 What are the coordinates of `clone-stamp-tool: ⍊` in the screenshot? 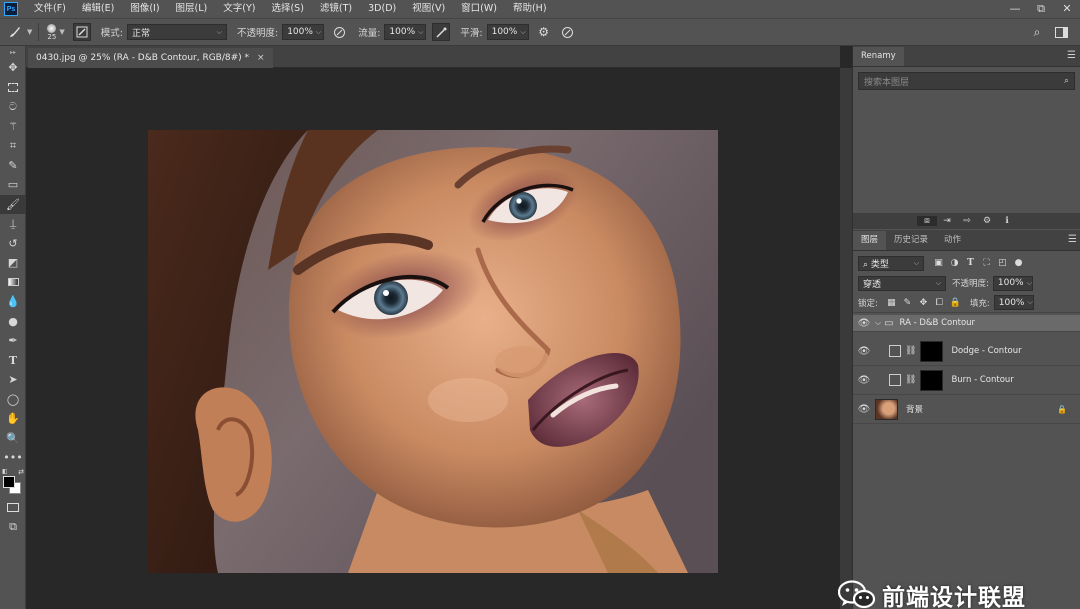 It's located at (13, 224).